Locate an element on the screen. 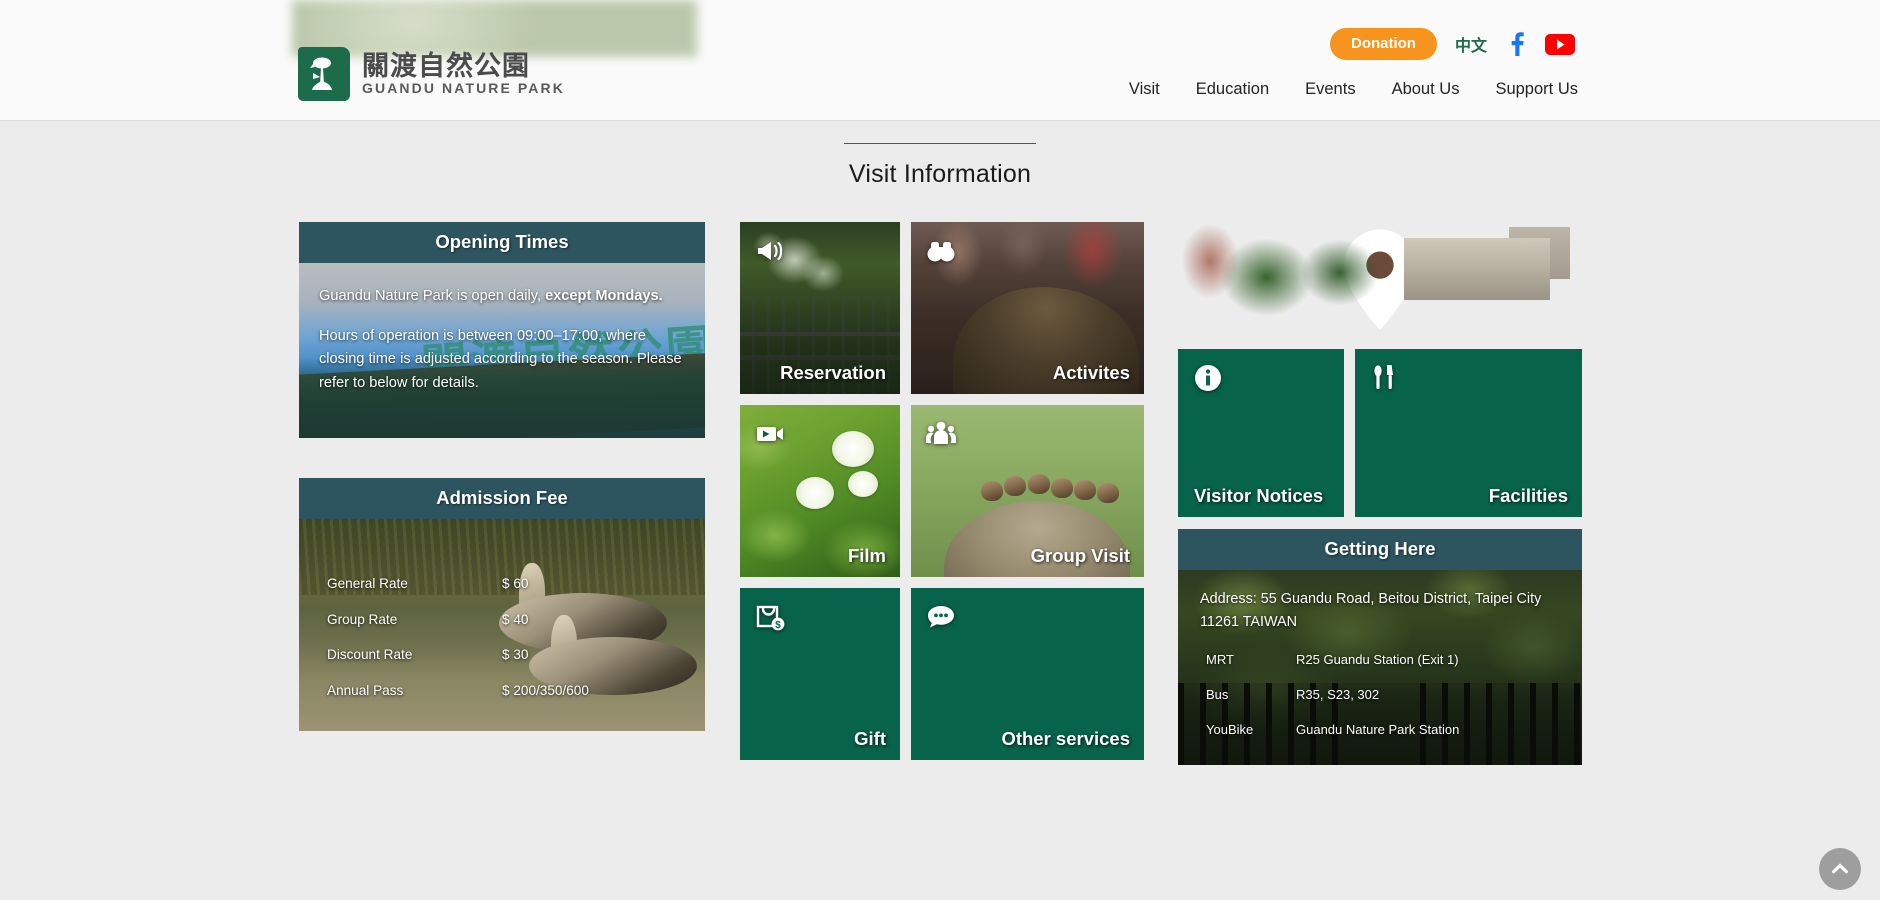  cutlery-icon is located at coordinates (1385, 378).